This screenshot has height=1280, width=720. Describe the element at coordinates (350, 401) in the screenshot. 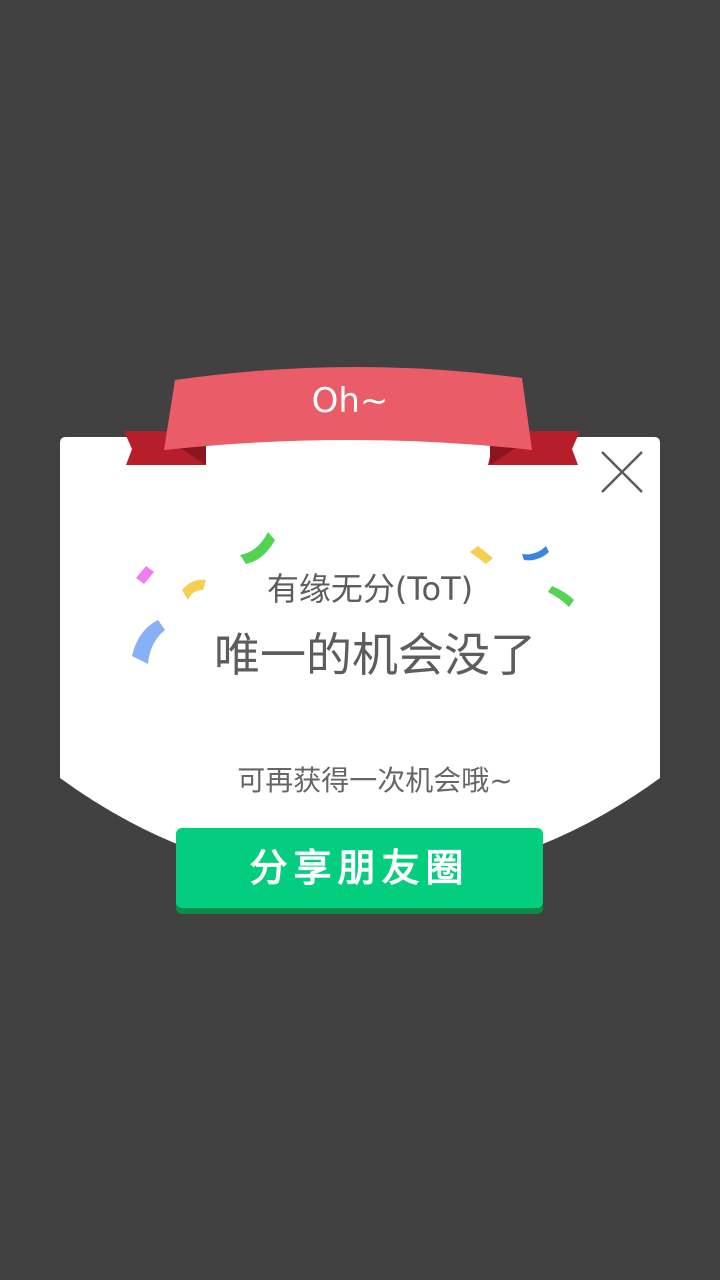

I see `ribbon-title: Oh~` at that location.